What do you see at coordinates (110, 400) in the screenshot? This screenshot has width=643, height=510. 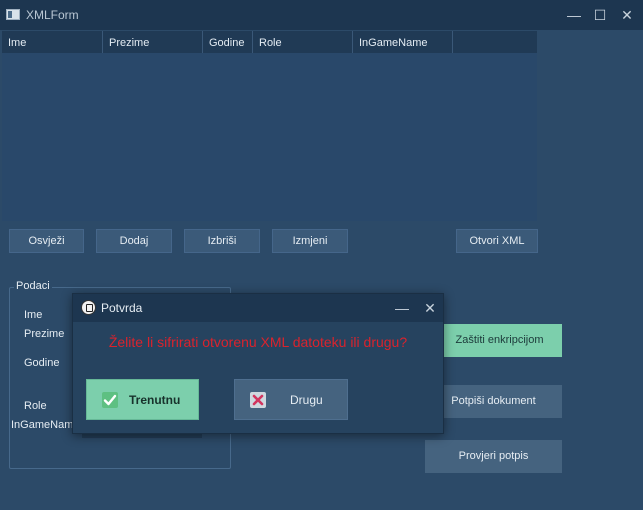 I see `checkmark-icon` at bounding box center [110, 400].